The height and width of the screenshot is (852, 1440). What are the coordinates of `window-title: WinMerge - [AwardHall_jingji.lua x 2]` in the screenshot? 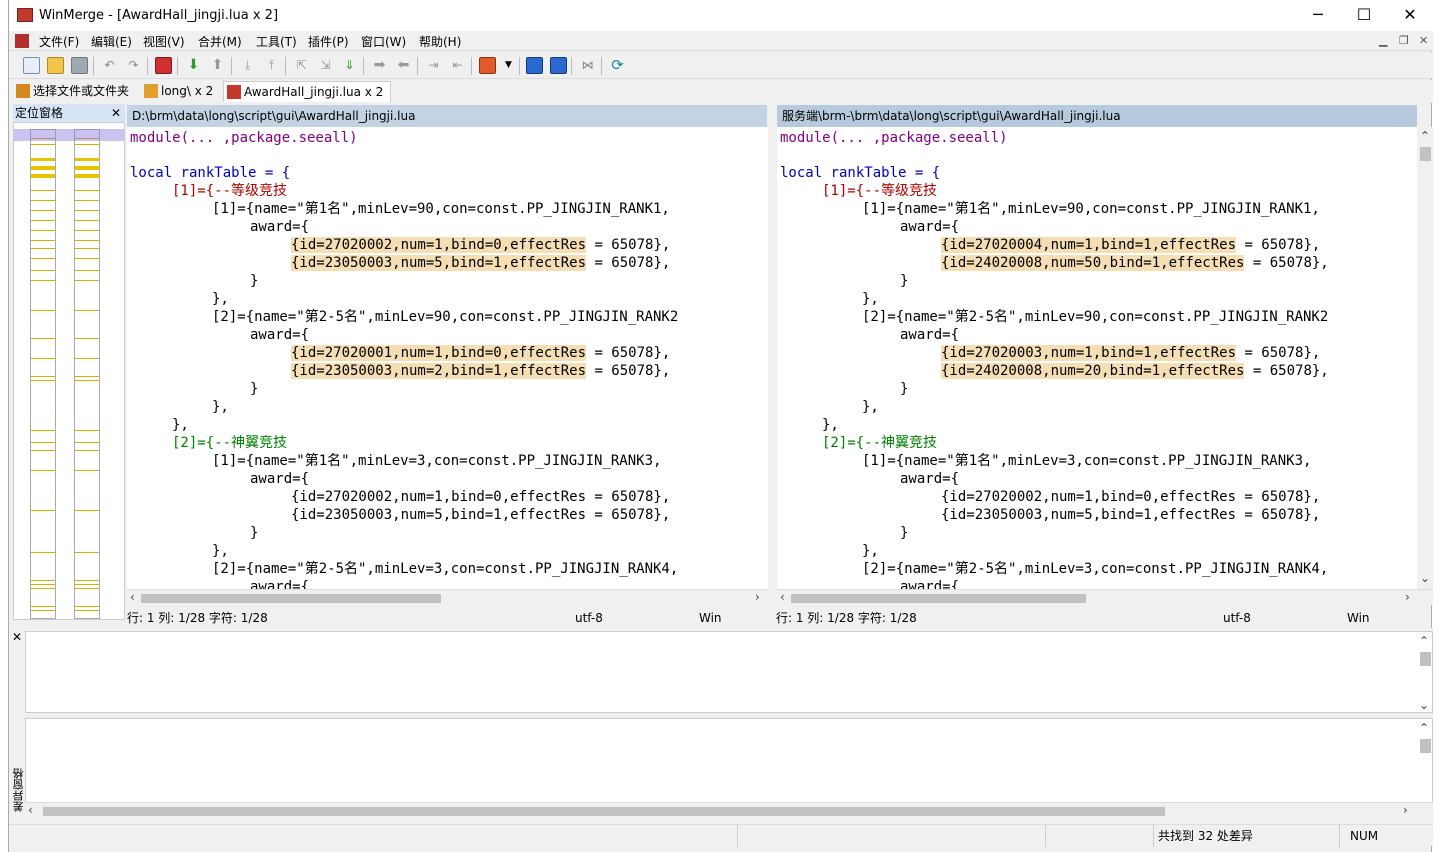 It's located at (159, 15).